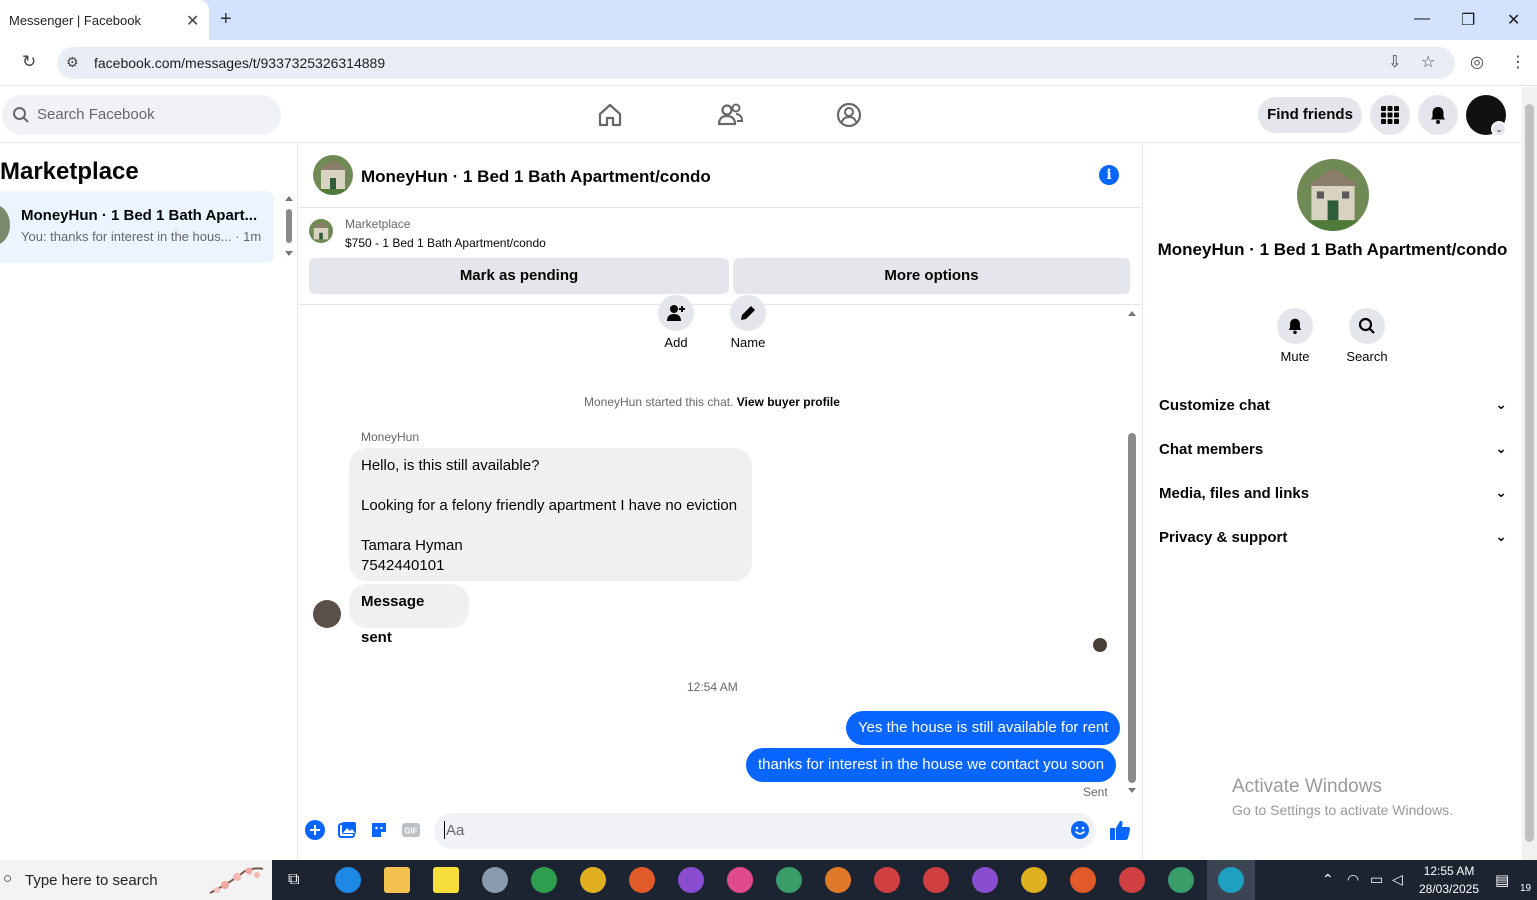 The width and height of the screenshot is (1537, 900). What do you see at coordinates (1080, 830) in the screenshot?
I see `emoji-icon` at bounding box center [1080, 830].